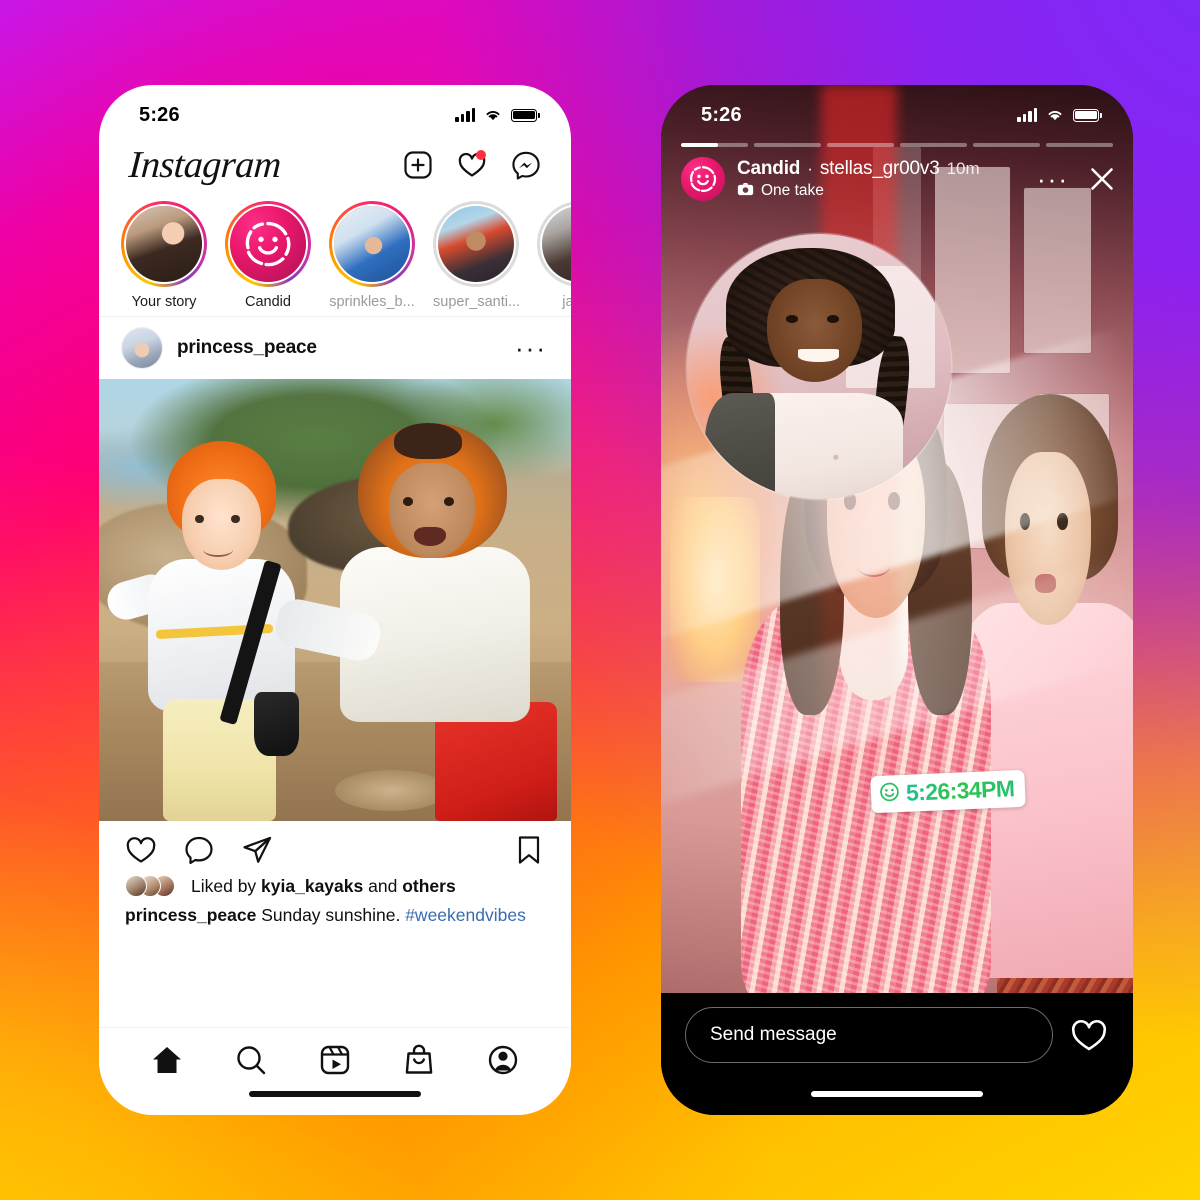 Image resolution: width=1200 pixels, height=1200 pixels. Describe the element at coordinates (335, 1060) in the screenshot. I see `reels-tab-icon` at that location.